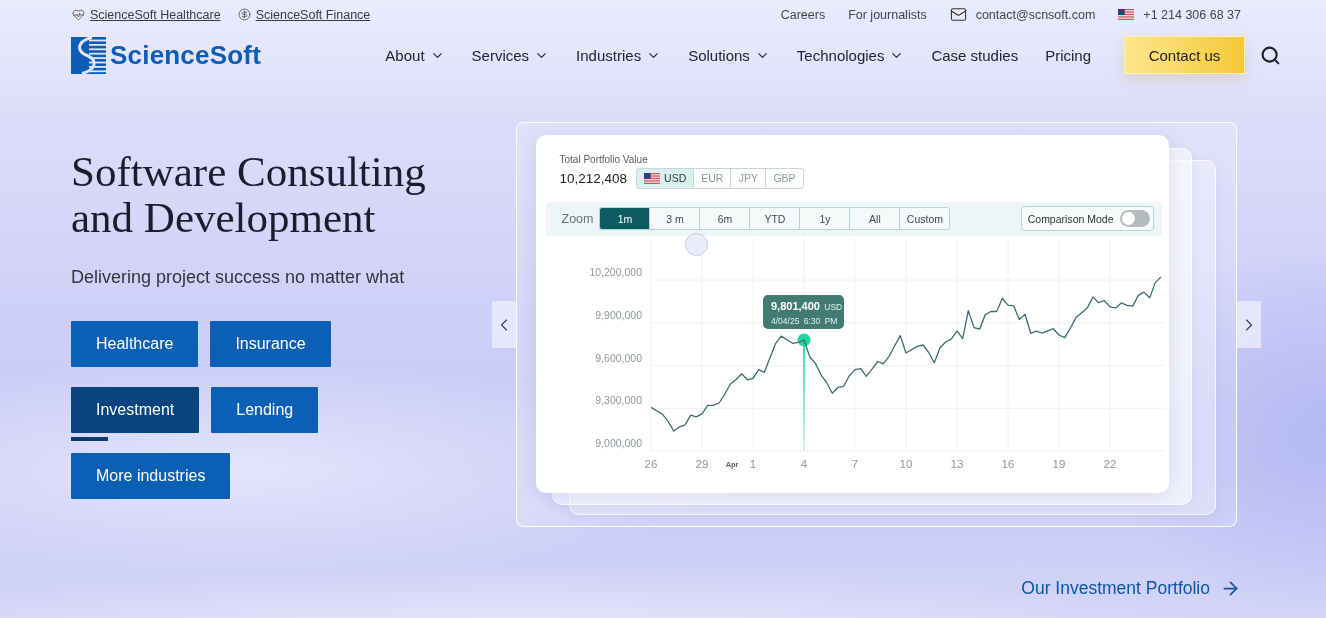  I want to click on site-link: ScienceSoft Healthcare, so click(146, 14).